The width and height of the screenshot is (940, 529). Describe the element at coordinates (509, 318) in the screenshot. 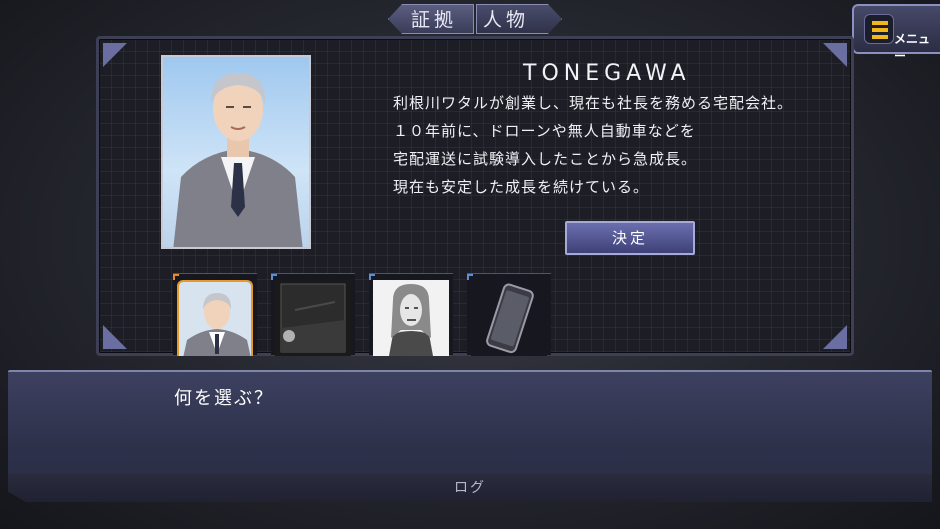

I see `thumb-smartphone-image` at that location.